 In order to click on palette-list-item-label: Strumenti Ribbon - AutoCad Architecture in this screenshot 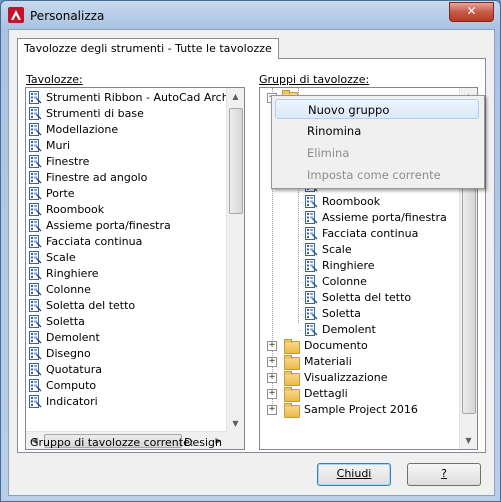, I will do `click(145, 97)`.